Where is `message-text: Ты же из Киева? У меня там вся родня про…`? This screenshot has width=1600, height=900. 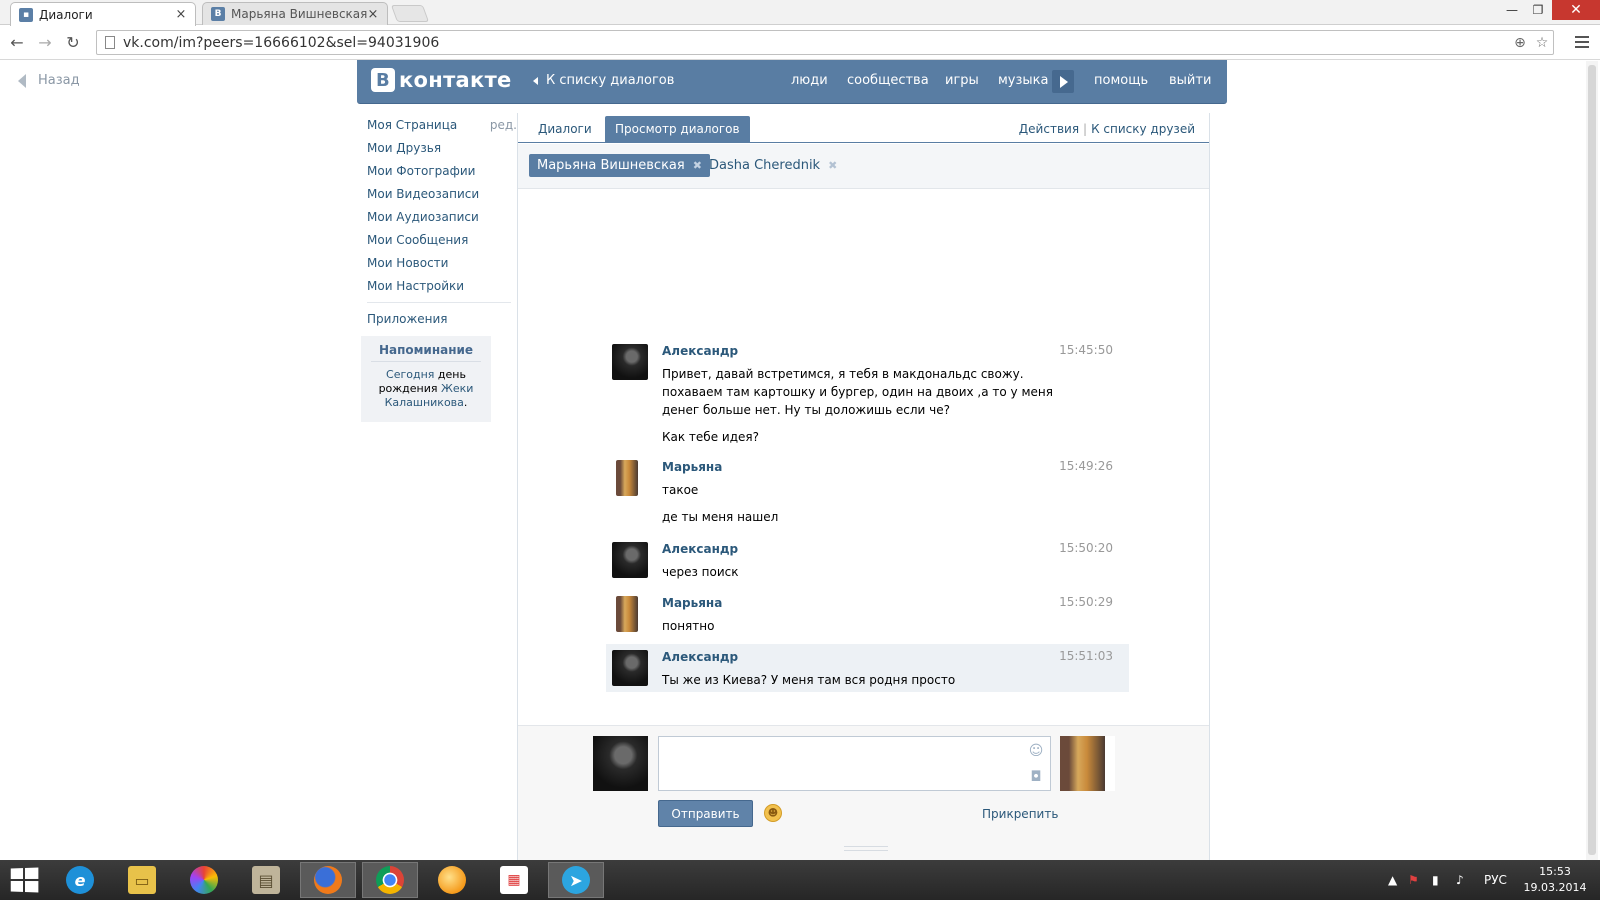
message-text: Ты же из Киева? У меня там вся родня про… is located at coordinates (809, 680).